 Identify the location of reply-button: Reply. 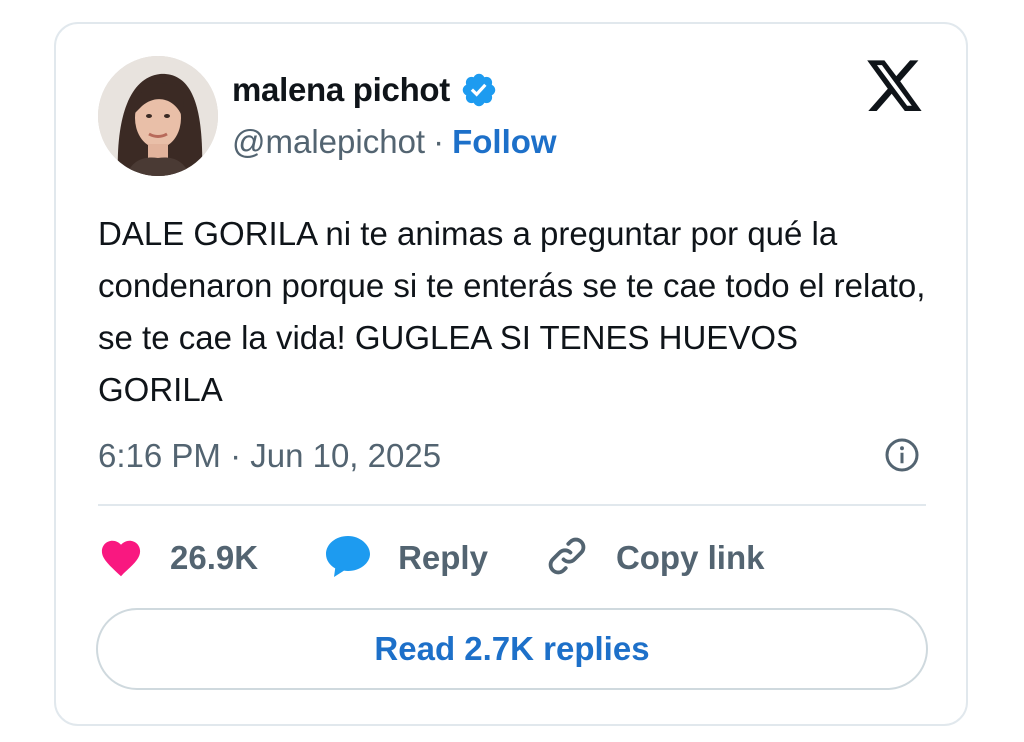
(406, 558).